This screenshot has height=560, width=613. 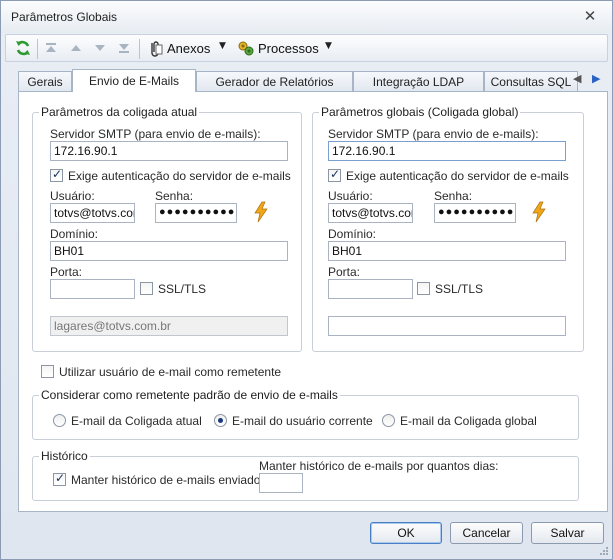 I want to click on current-auth-checkbox, so click(x=56, y=174).